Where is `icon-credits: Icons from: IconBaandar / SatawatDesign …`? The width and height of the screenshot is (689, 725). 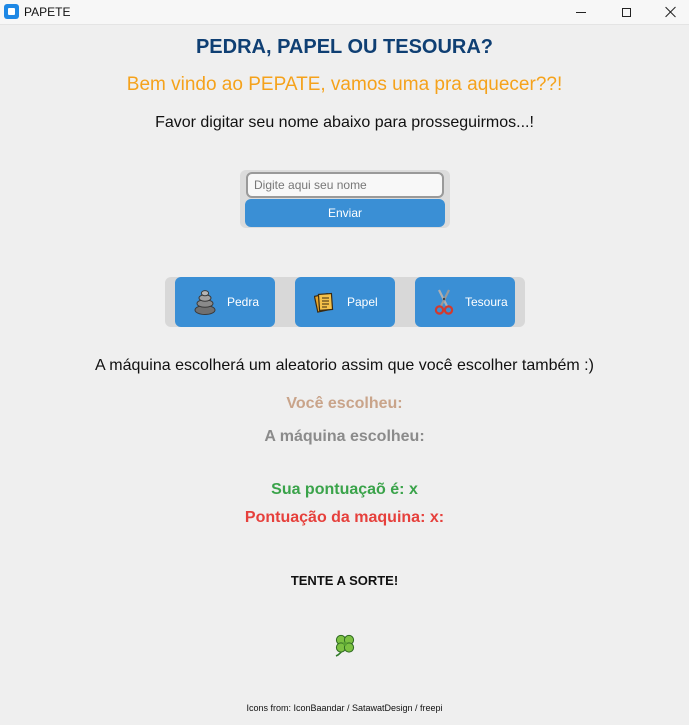 icon-credits: Icons from: IconBaandar / SatawatDesign … is located at coordinates (344, 708).